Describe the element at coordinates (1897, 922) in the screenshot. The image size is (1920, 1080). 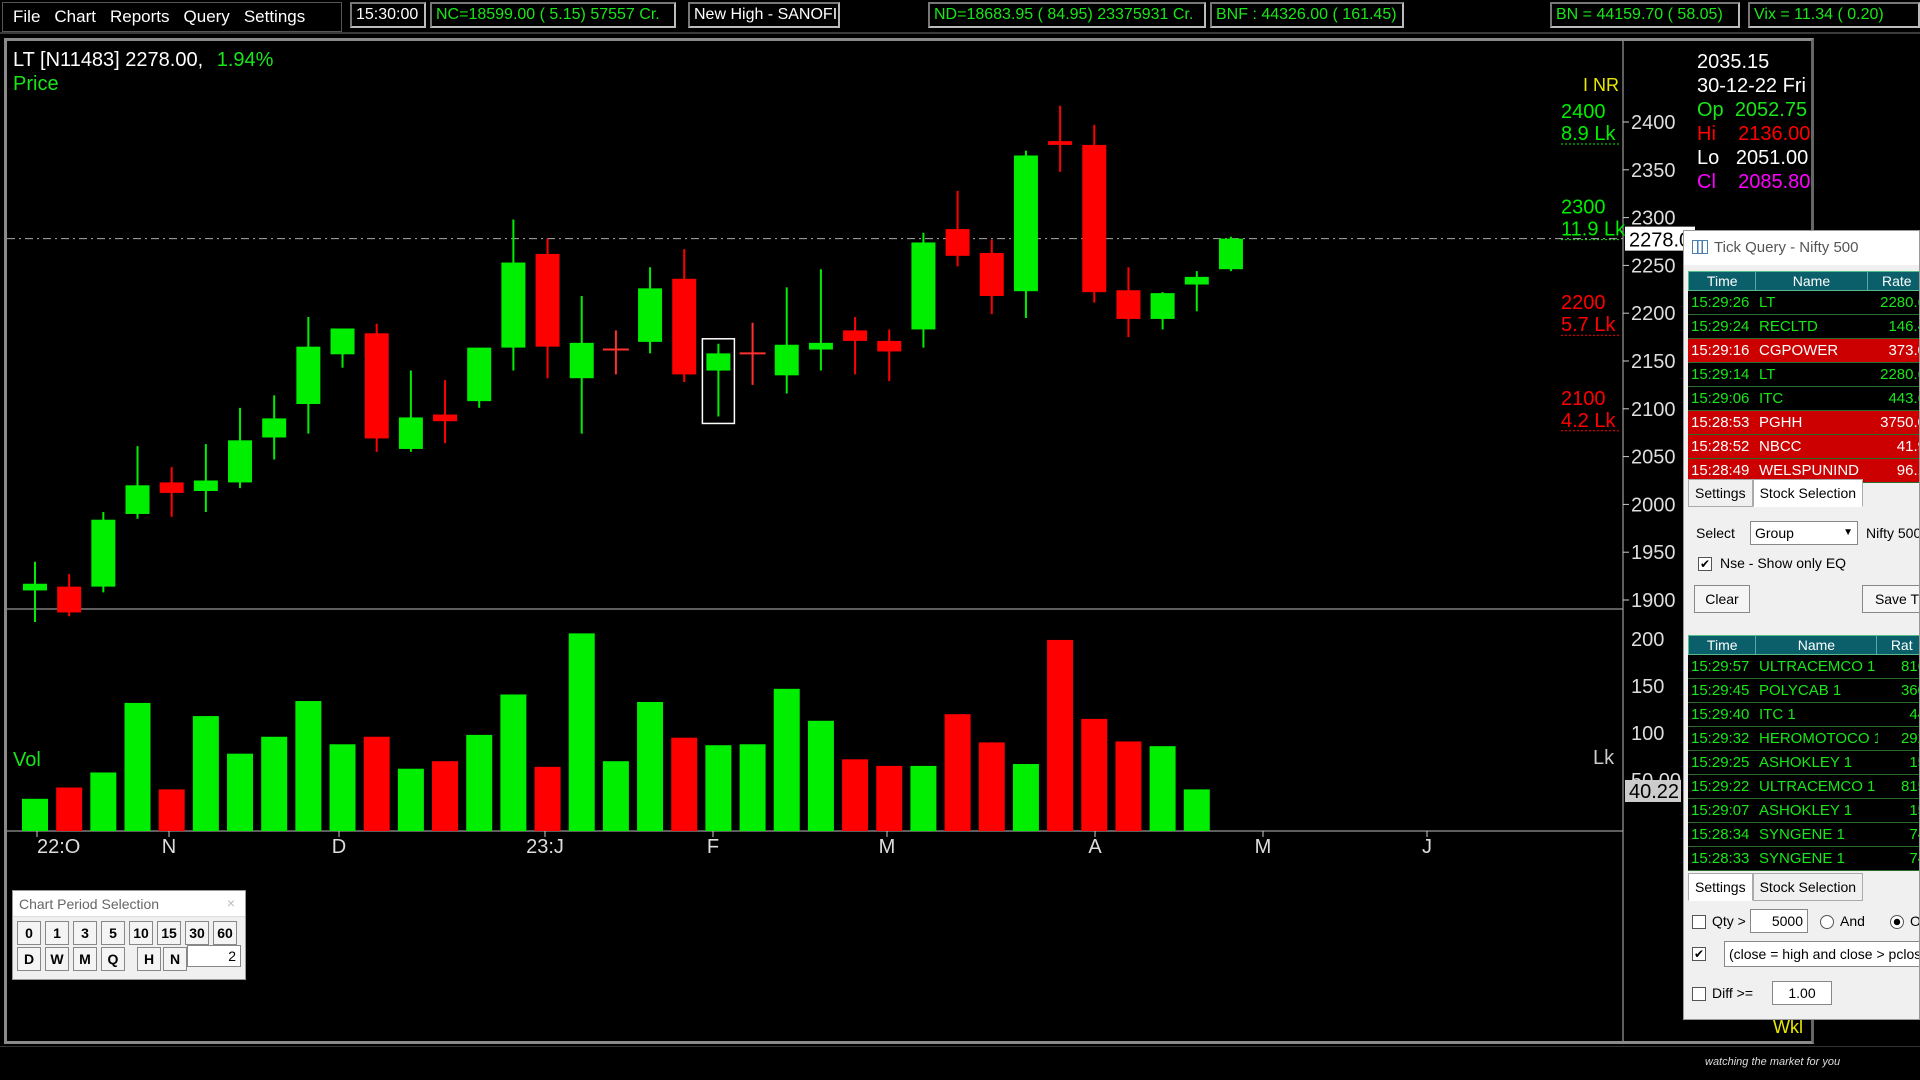
I see `or-radio` at that location.